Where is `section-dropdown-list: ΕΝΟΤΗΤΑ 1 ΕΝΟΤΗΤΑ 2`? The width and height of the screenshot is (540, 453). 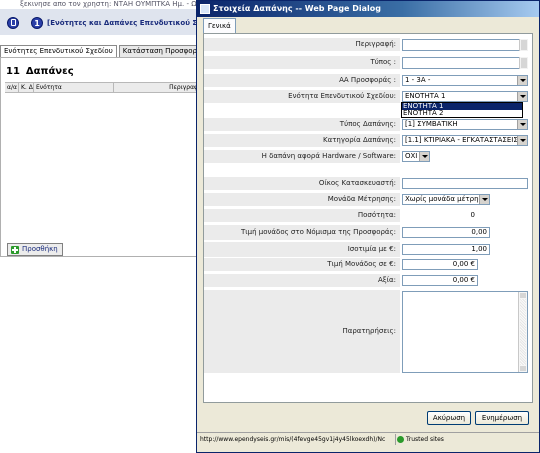 section-dropdown-list: ΕΝΟΤΗΤΑ 1 ΕΝΟΤΗΤΑ 2 is located at coordinates (462, 110).